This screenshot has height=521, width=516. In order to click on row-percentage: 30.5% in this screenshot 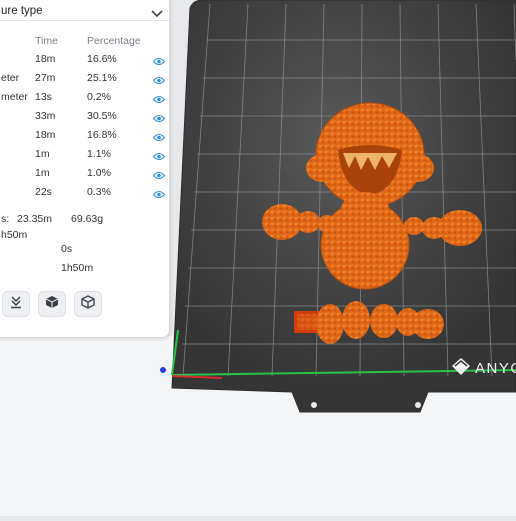, I will do `click(102, 116)`.